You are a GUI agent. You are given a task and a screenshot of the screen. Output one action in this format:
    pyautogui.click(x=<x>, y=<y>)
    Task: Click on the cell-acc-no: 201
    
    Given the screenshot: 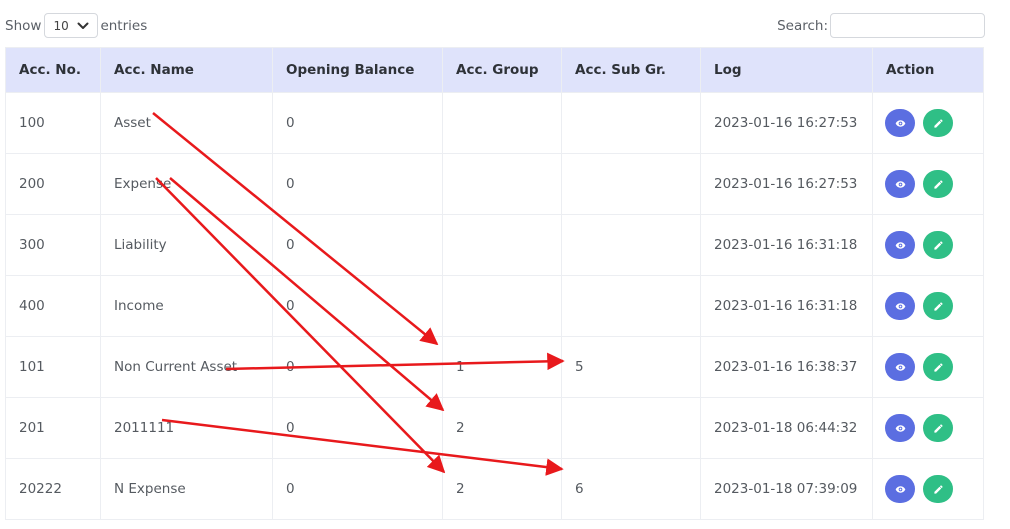 What is the action you would take?
    pyautogui.click(x=53, y=428)
    